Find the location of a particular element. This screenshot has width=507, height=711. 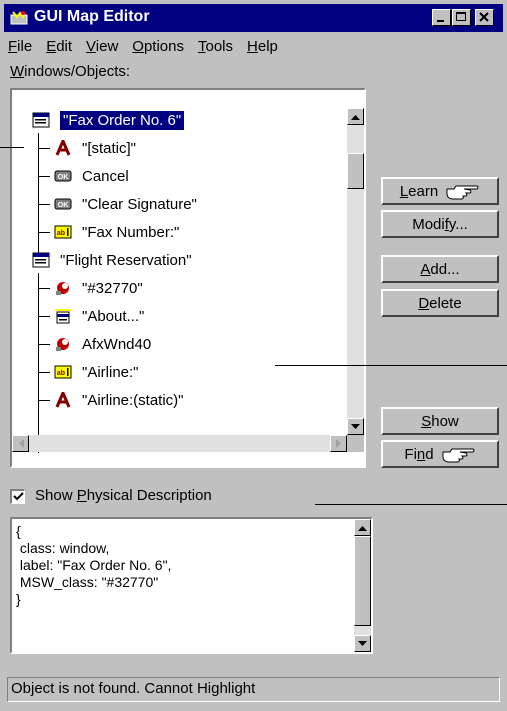

tree-horizontal-scrollbar is located at coordinates (179, 443).